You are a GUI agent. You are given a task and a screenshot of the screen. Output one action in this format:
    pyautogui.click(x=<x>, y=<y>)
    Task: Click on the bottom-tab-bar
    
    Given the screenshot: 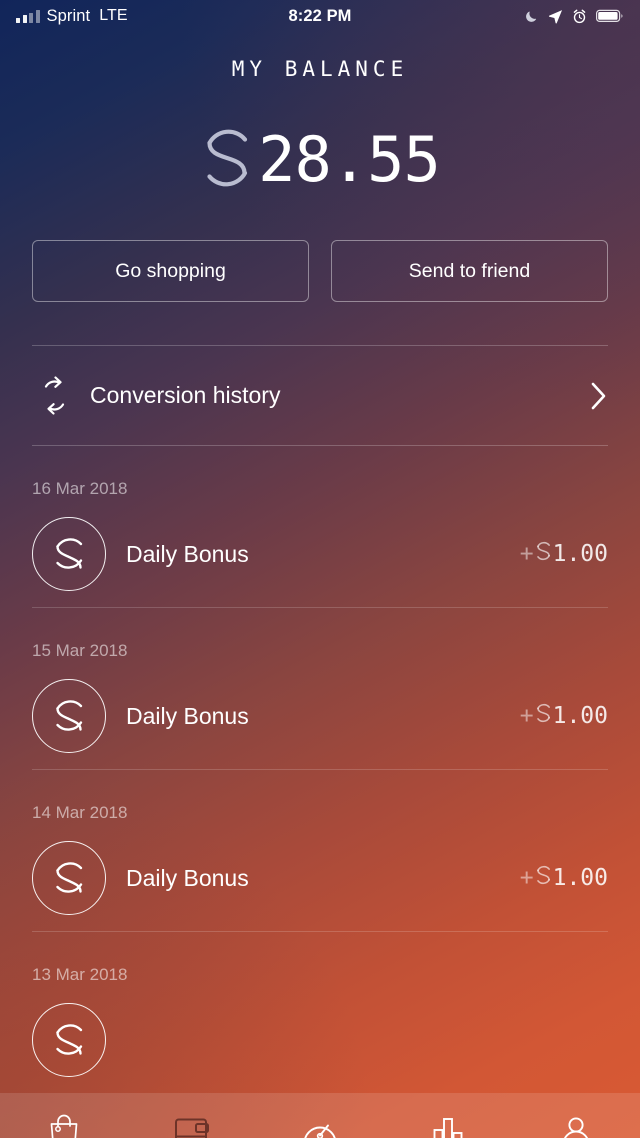 What is the action you would take?
    pyautogui.click(x=320, y=1115)
    